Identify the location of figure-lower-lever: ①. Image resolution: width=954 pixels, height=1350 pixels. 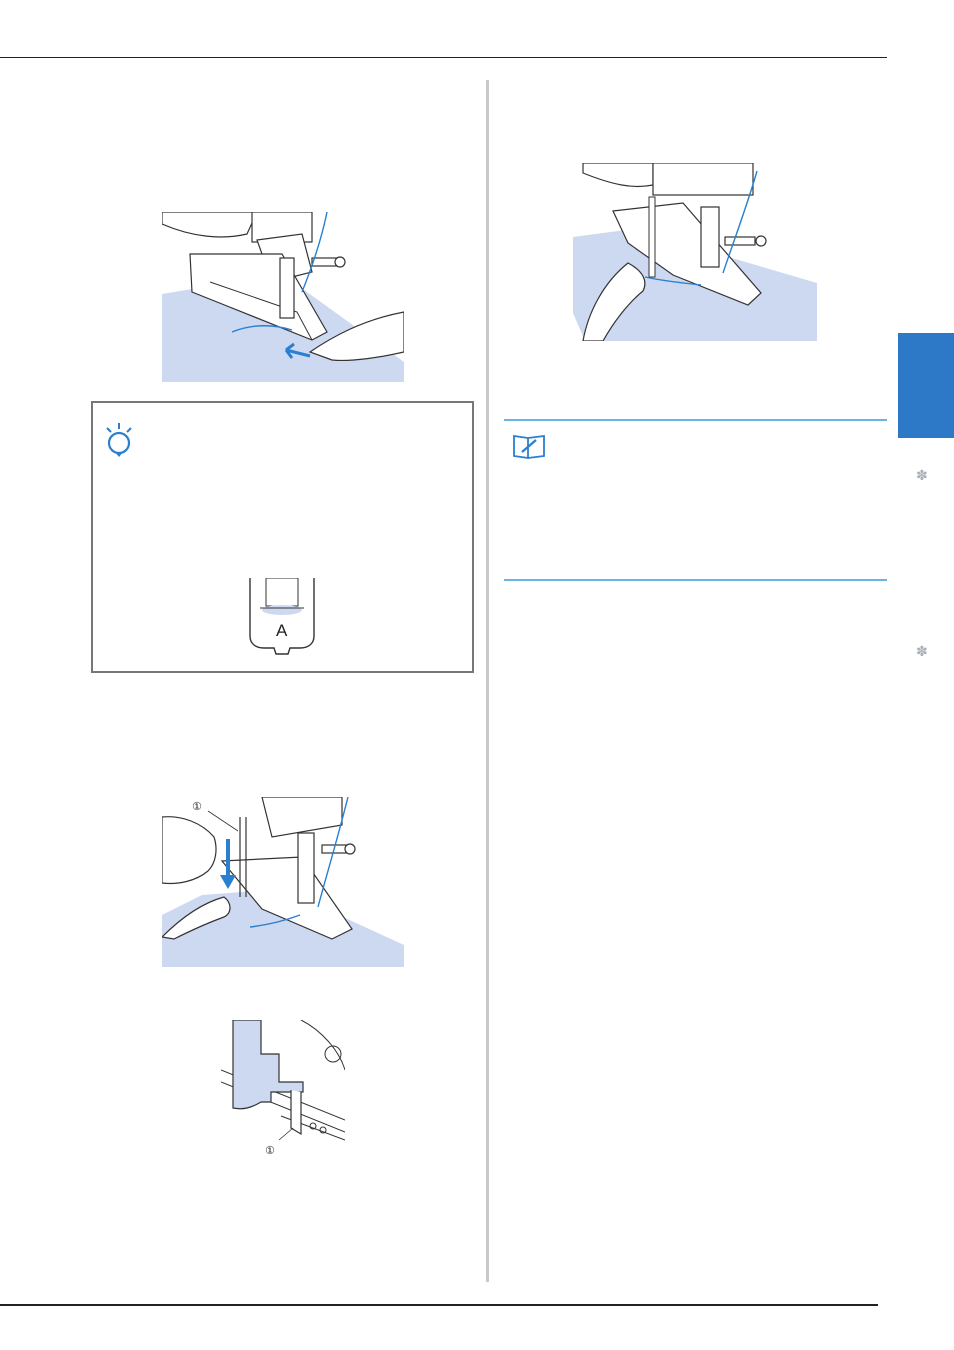
(283, 882).